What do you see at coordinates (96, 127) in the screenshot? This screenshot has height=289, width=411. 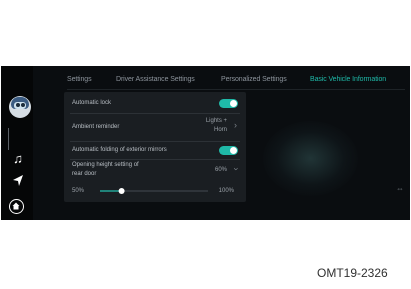 I see `ambient-reminder-label: Ambient reminder` at bounding box center [96, 127].